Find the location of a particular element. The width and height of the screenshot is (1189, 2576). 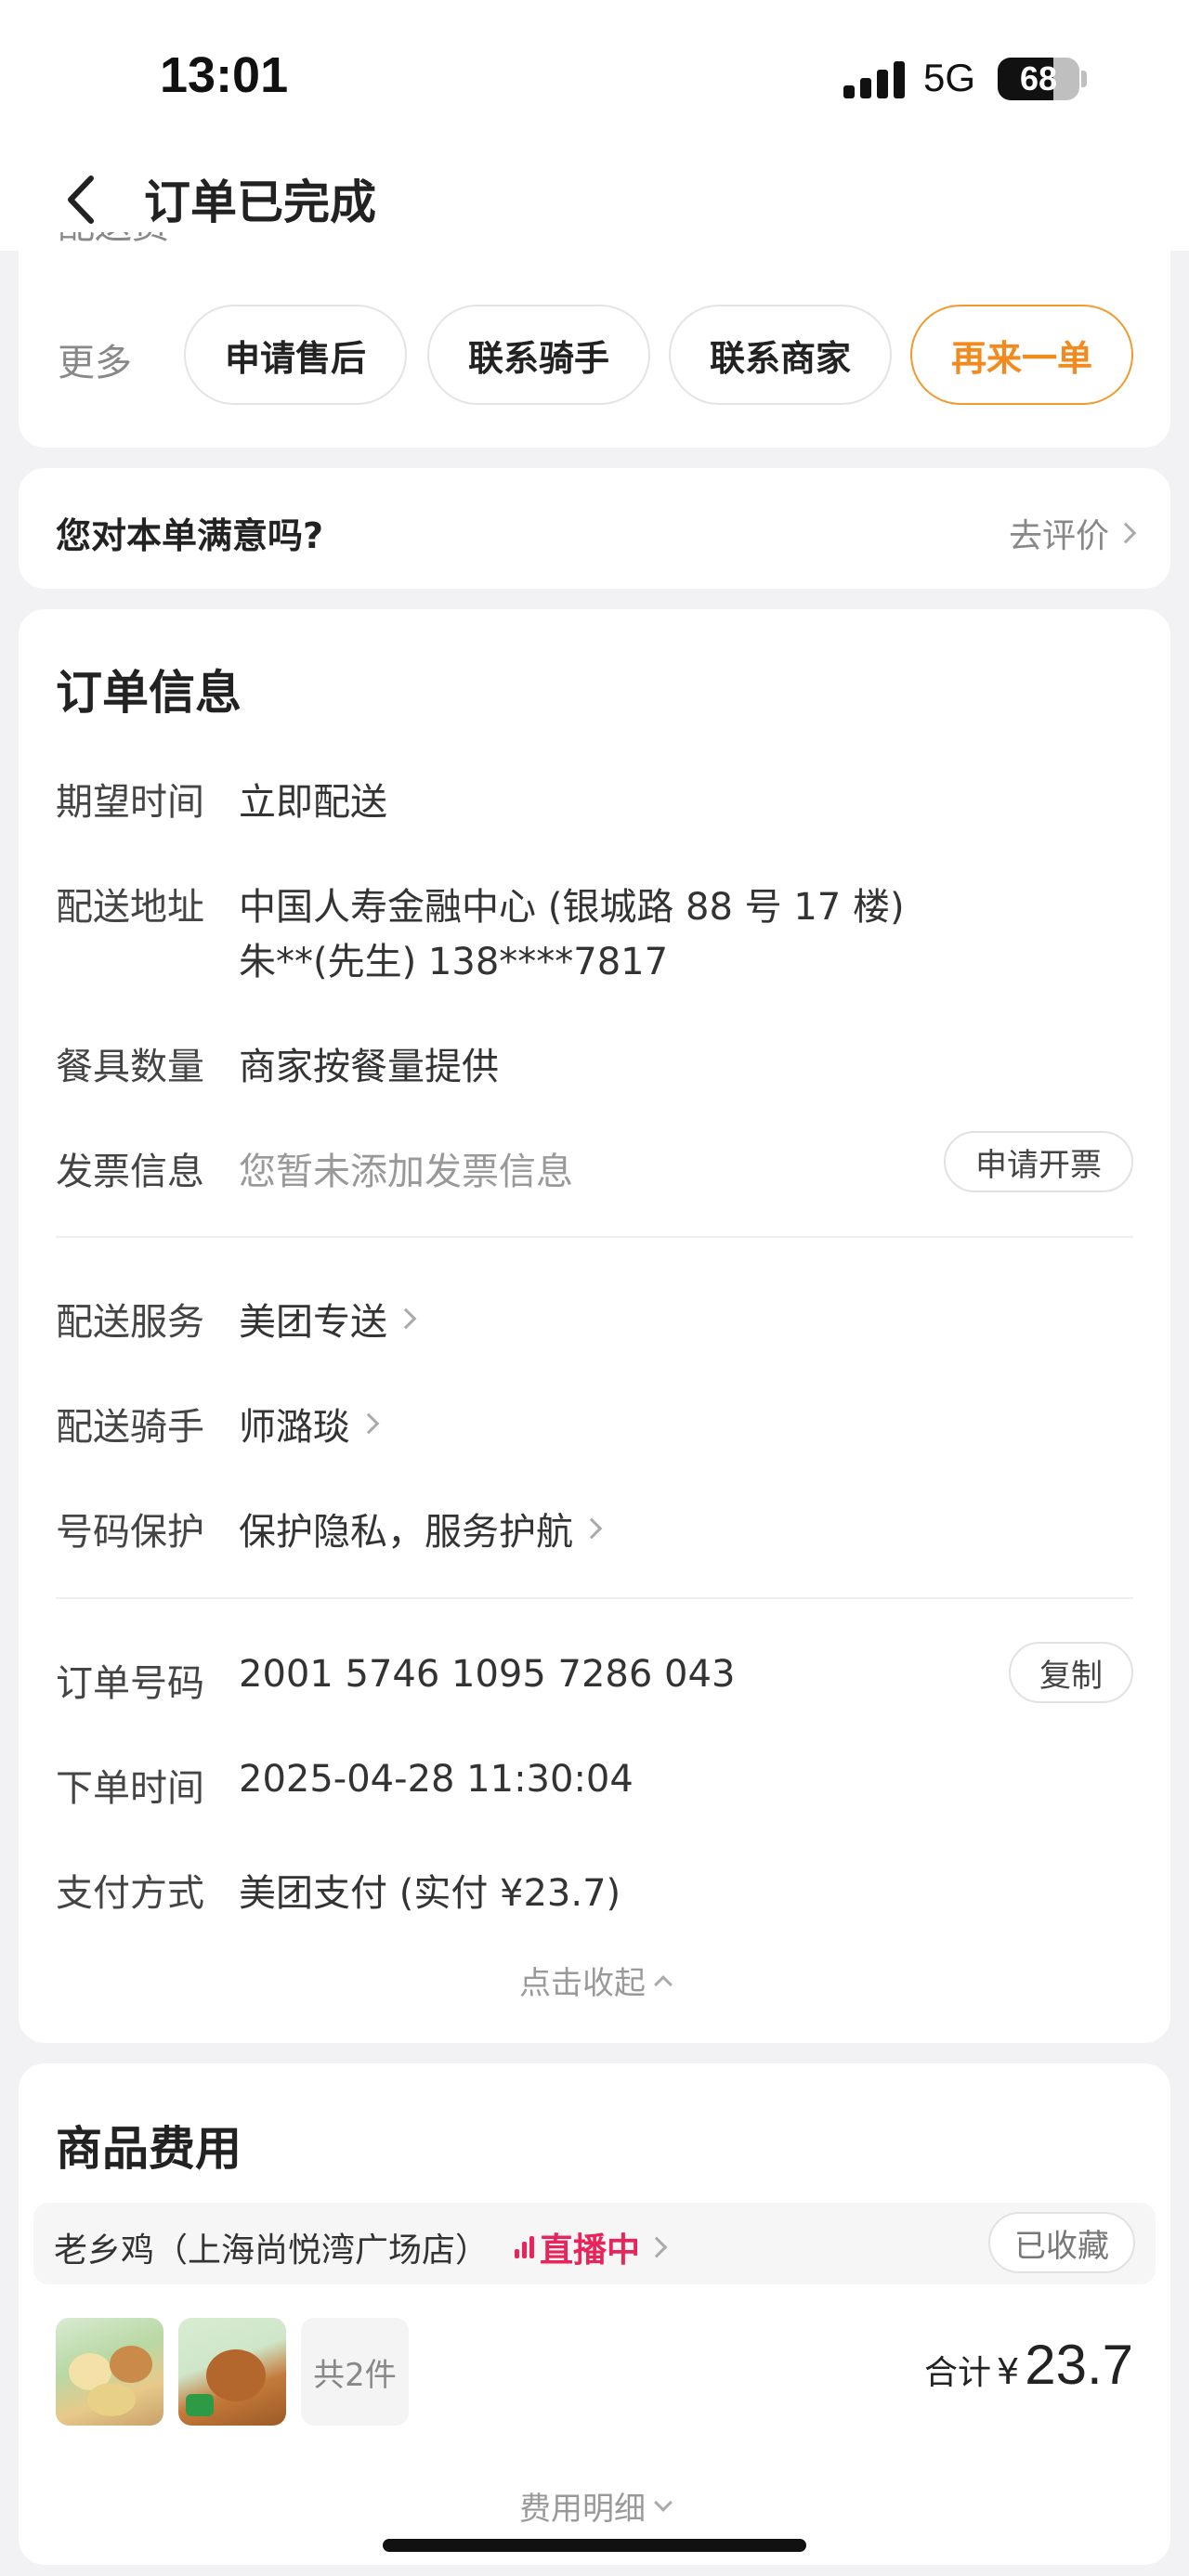

collapse-button: 点击收起 is located at coordinates (594, 1981).